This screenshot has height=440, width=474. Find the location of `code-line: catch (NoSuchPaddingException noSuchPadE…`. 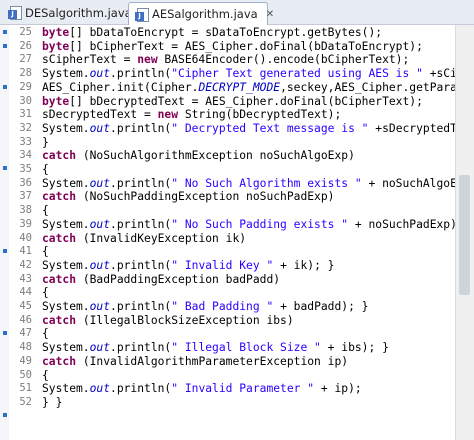

code-line: catch (NoSuchPaddingException noSuchPadE… is located at coordinates (188, 197).